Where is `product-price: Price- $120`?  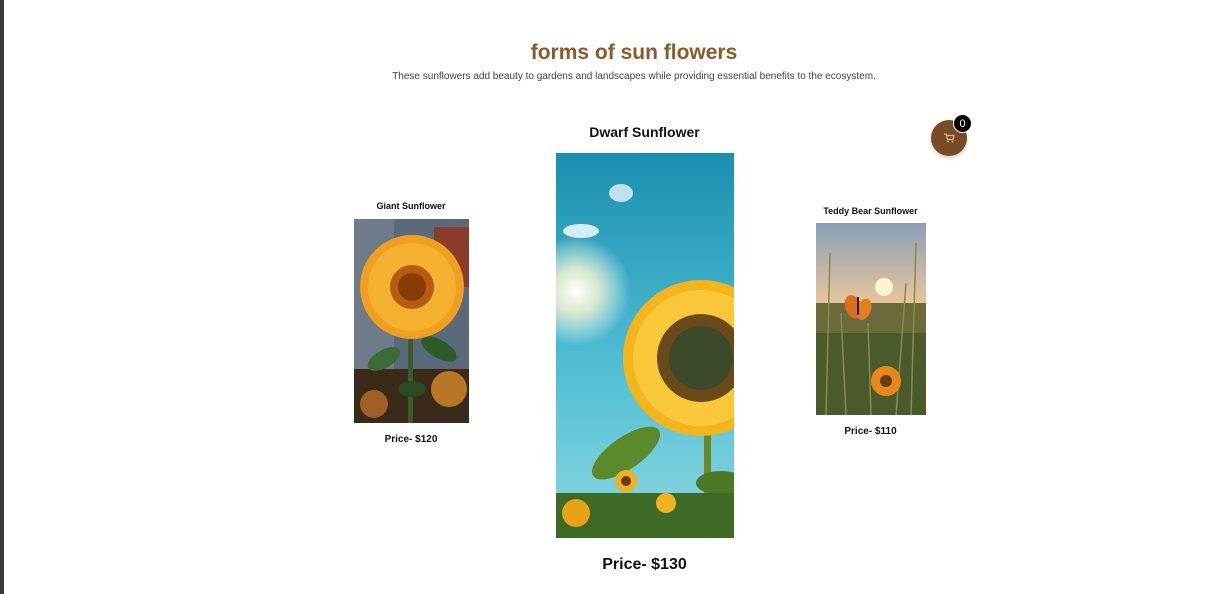 product-price: Price- $120 is located at coordinates (411, 439).